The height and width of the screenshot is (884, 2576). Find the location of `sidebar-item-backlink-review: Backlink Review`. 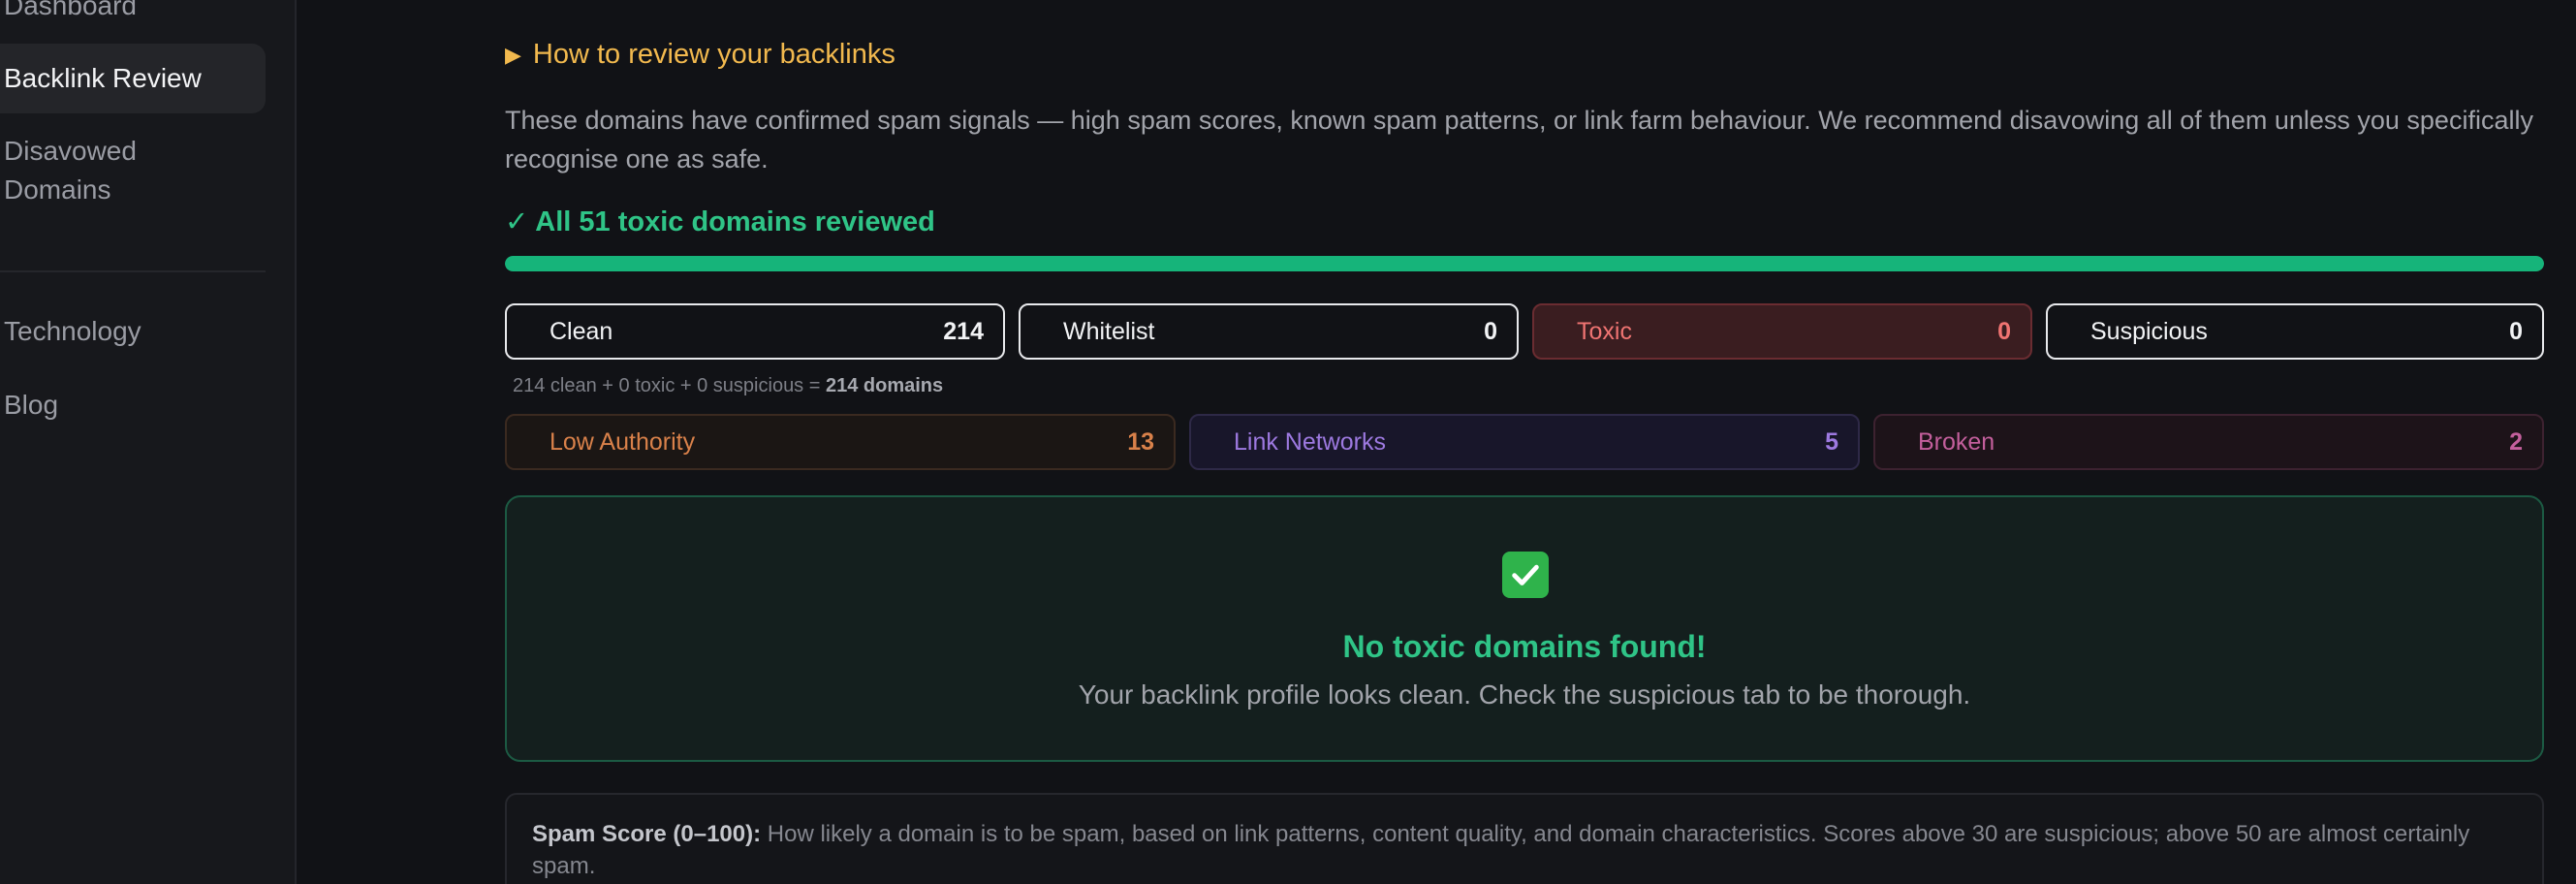

sidebar-item-backlink-review: Backlink Review is located at coordinates (133, 78).